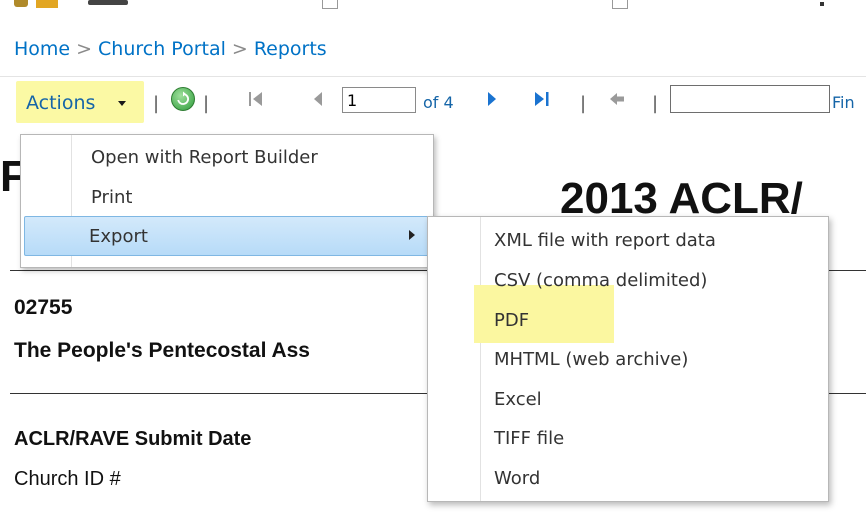 Image resolution: width=866 pixels, height=514 pixels. What do you see at coordinates (492, 99) in the screenshot?
I see `next-page-icon` at bounding box center [492, 99].